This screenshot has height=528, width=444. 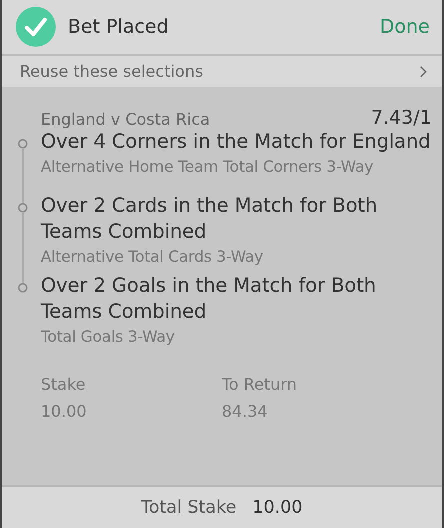 What do you see at coordinates (260, 385) in the screenshot?
I see `return-label: To Return` at bounding box center [260, 385].